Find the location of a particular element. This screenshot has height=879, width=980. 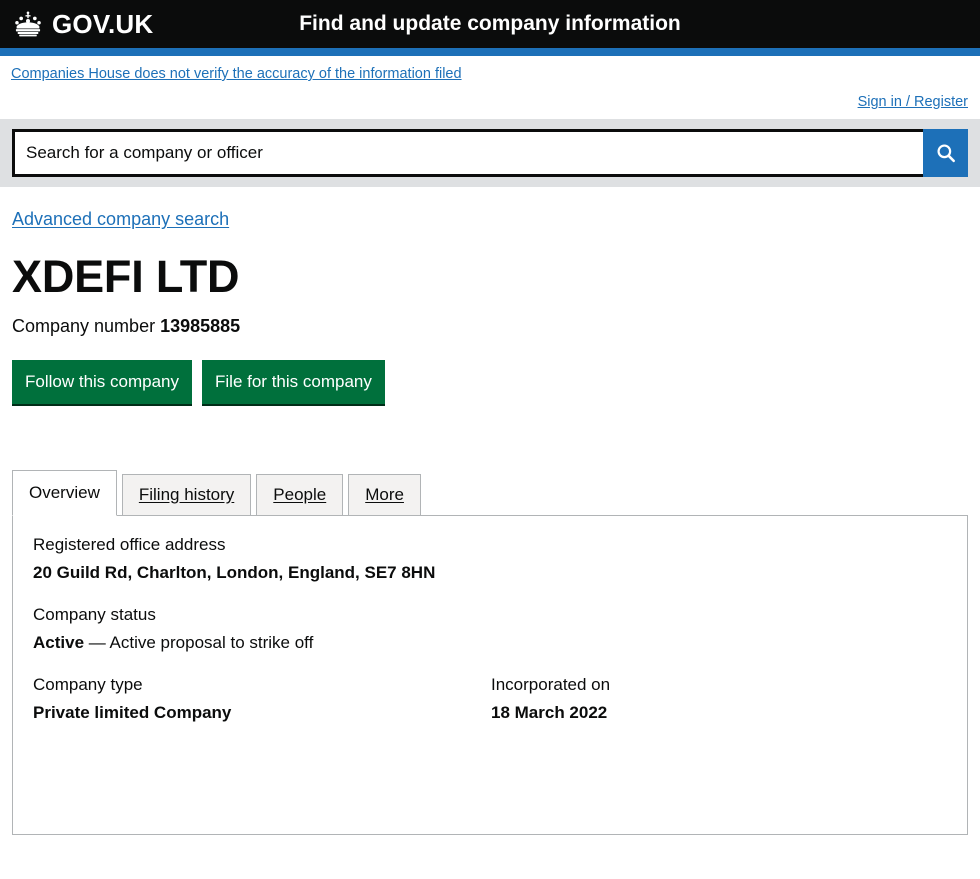

header-blue-rule is located at coordinates (490, 52).